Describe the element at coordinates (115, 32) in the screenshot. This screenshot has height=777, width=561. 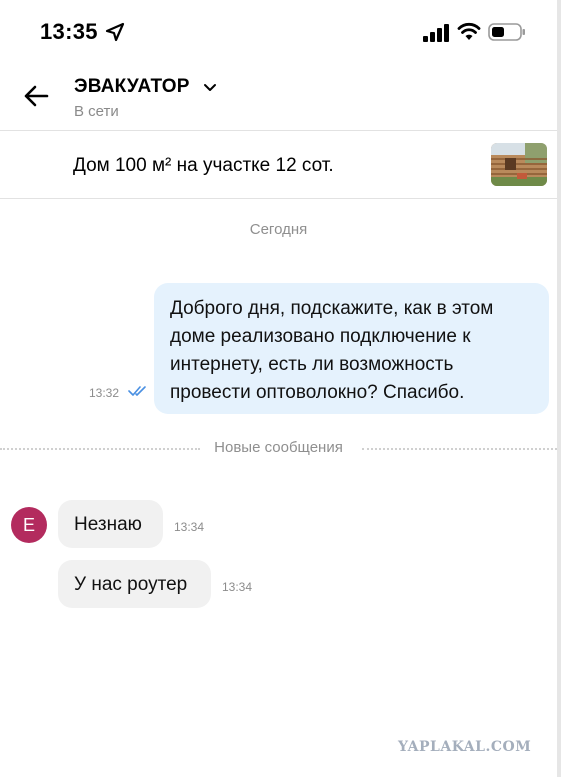
I see `location-arrow-icon` at that location.